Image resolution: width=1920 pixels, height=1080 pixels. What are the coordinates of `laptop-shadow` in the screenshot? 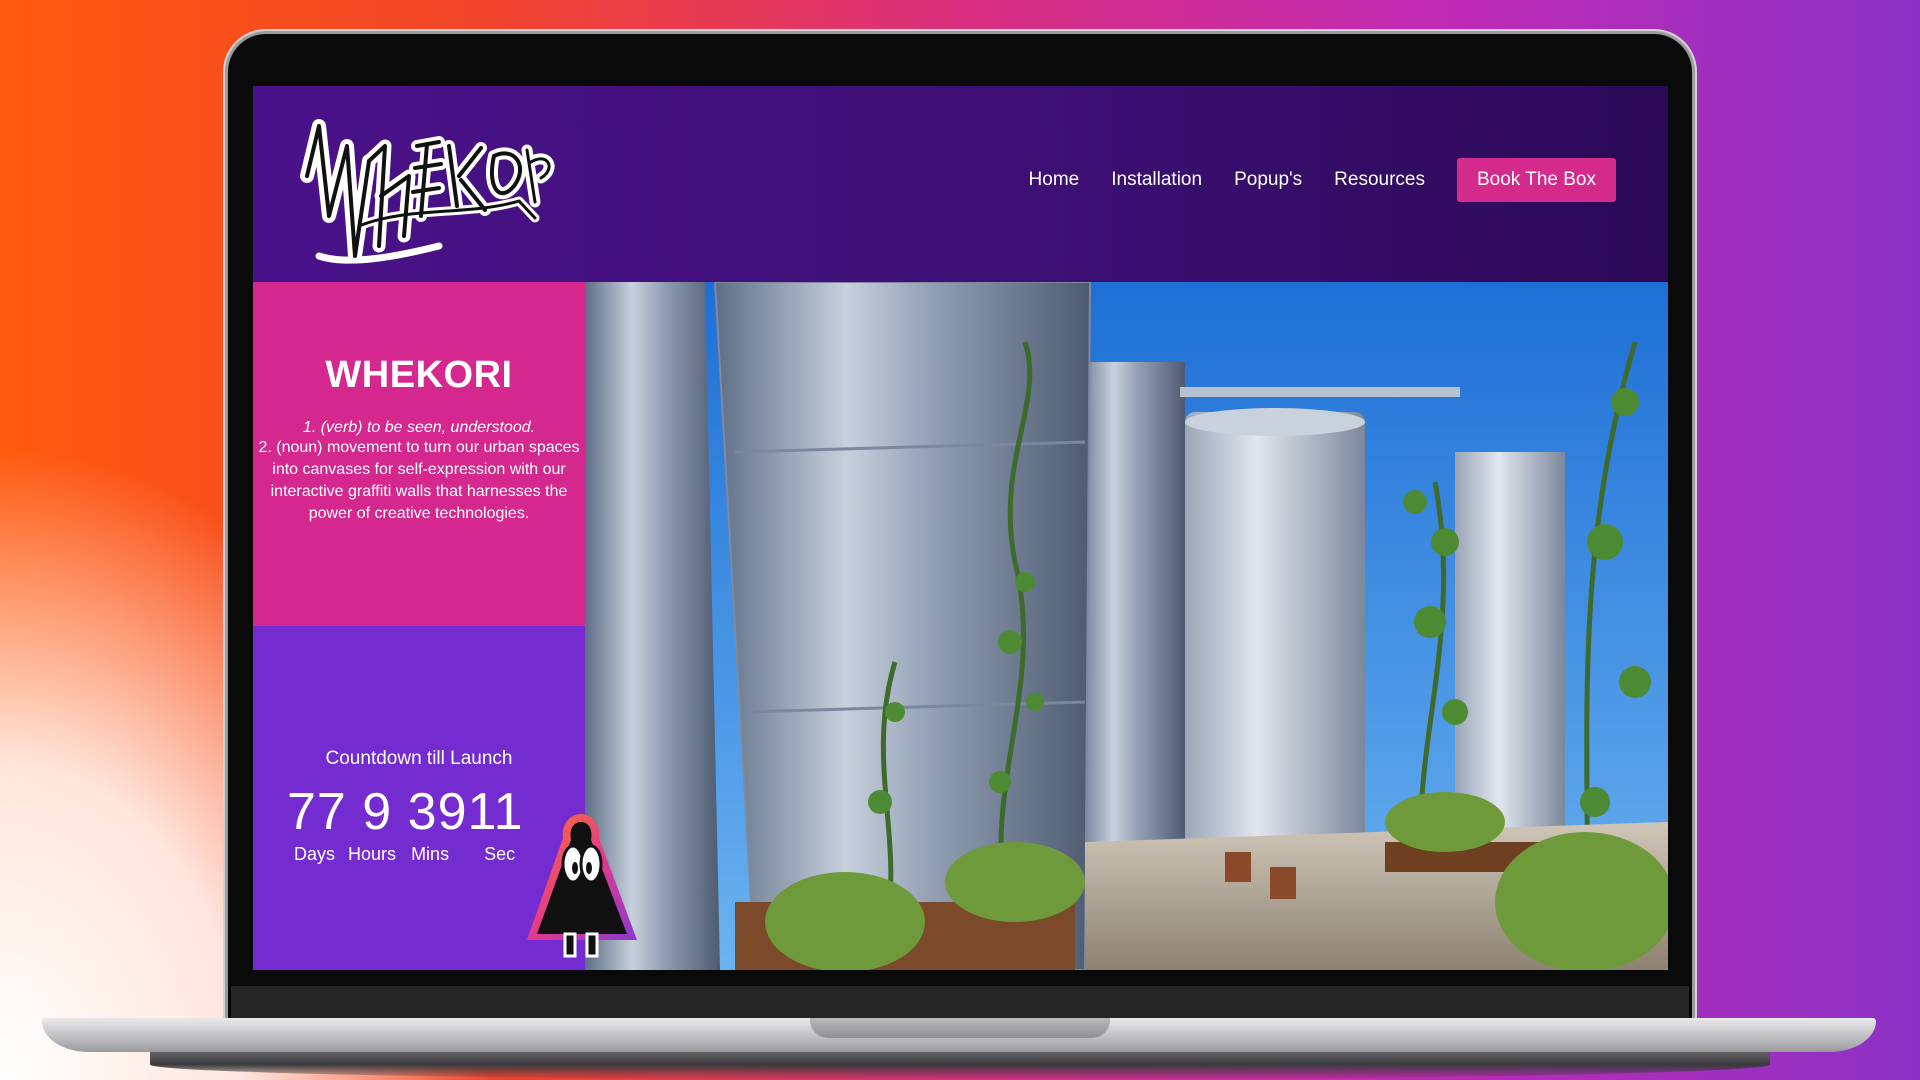 It's located at (960, 1064).